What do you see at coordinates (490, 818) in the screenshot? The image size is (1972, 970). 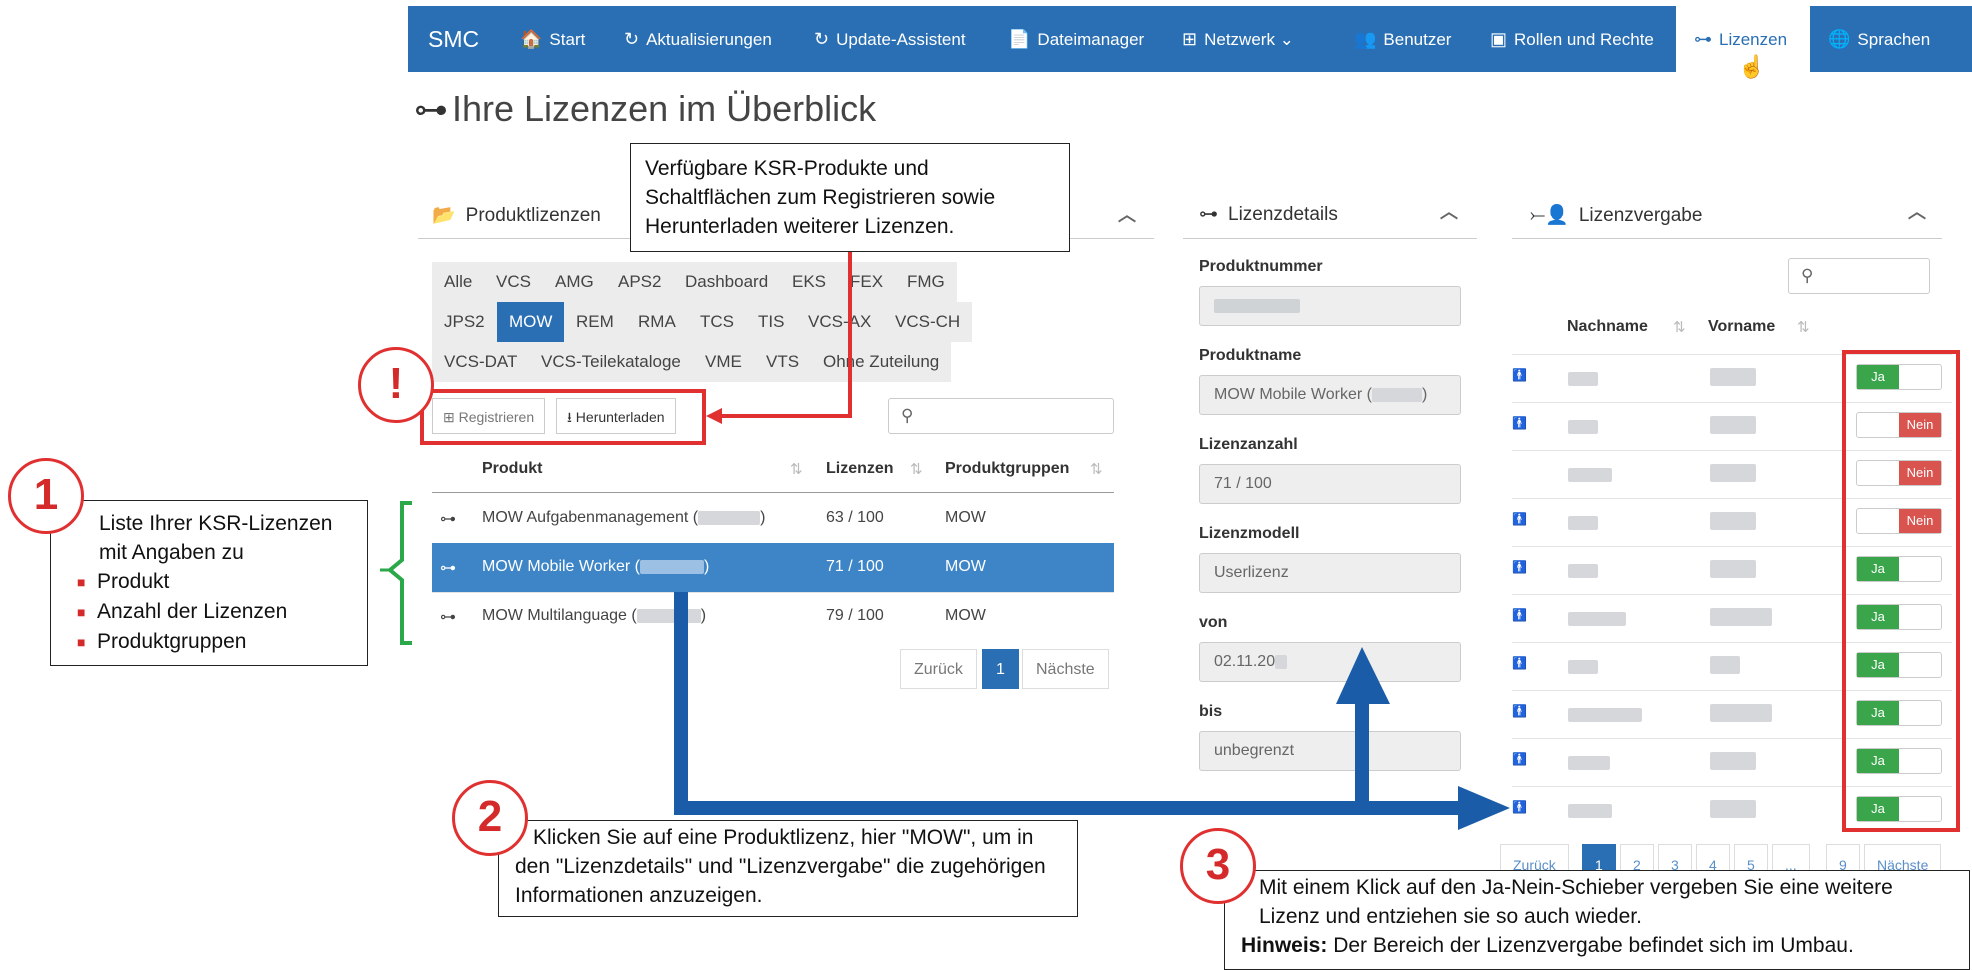 I see `marker-2: 2` at bounding box center [490, 818].